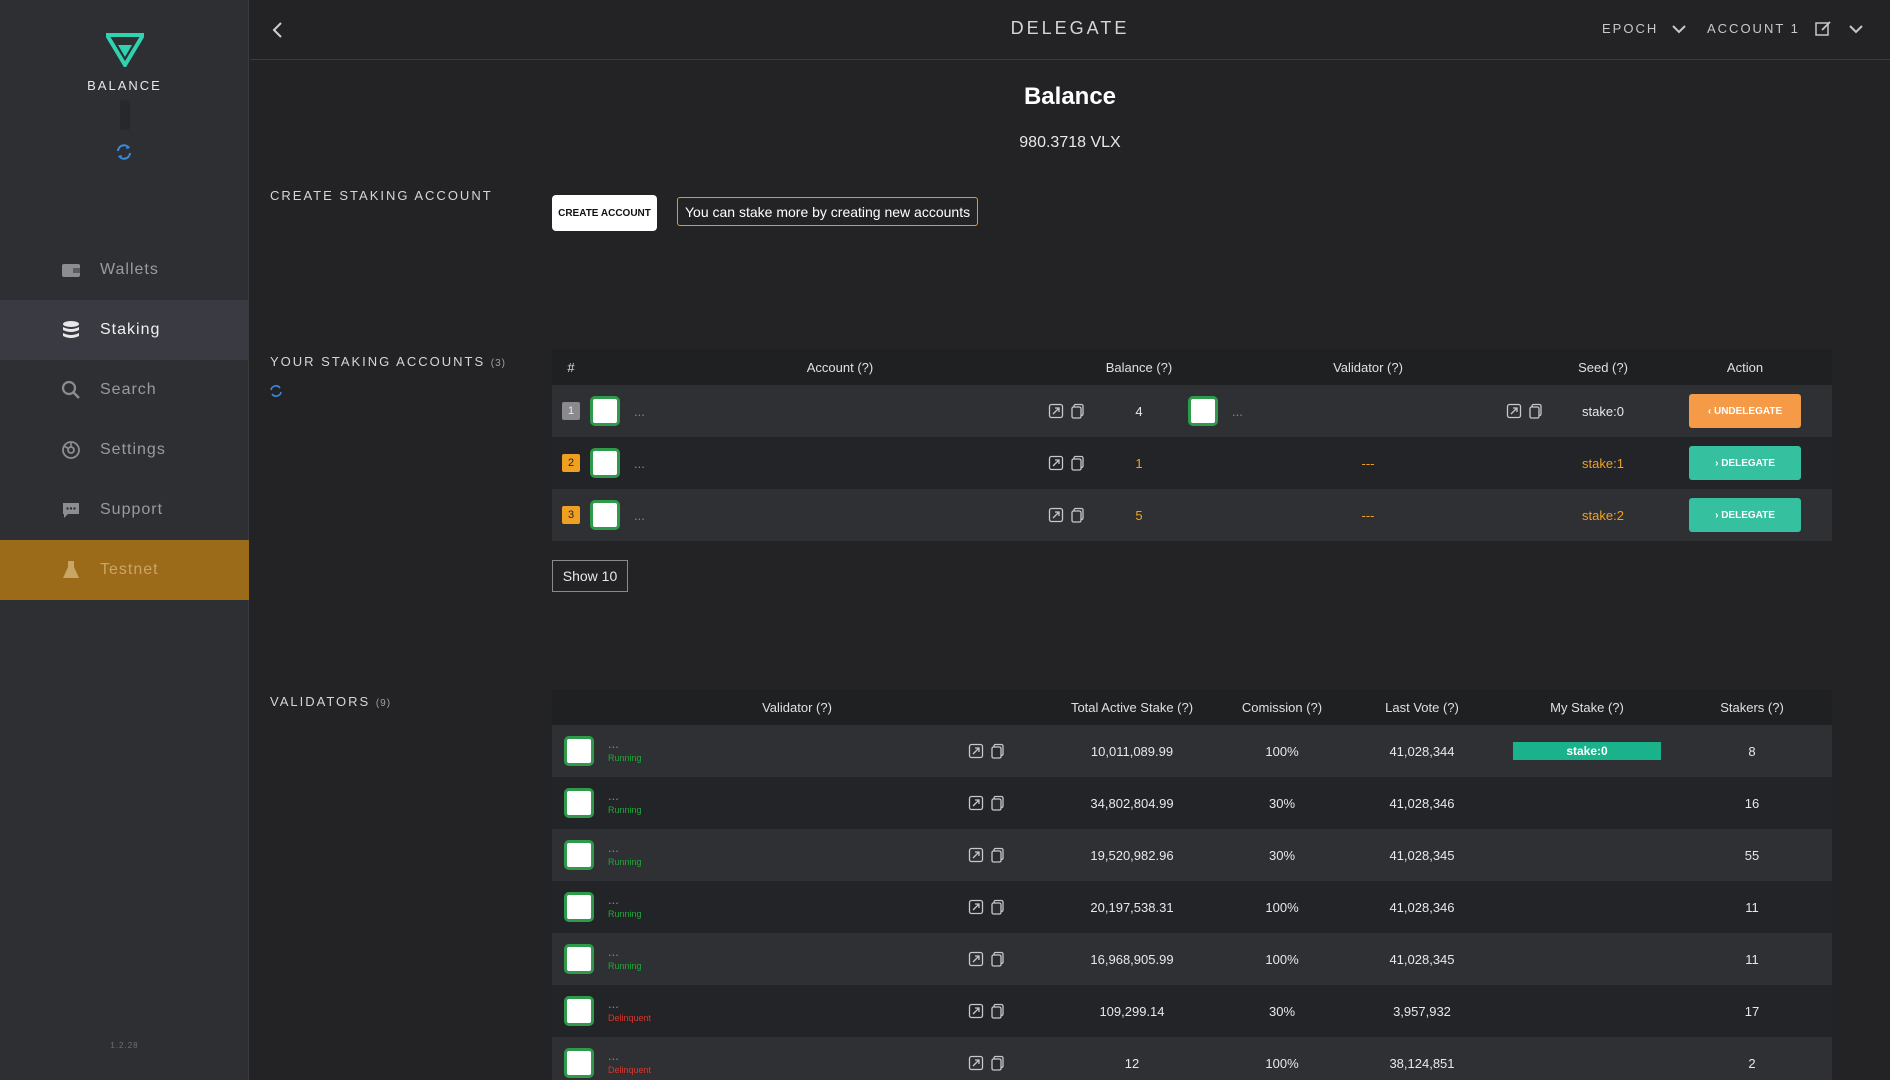 Image resolution: width=1890 pixels, height=1080 pixels. What do you see at coordinates (124, 1045) in the screenshot?
I see `app-version: 1.2.28` at bounding box center [124, 1045].